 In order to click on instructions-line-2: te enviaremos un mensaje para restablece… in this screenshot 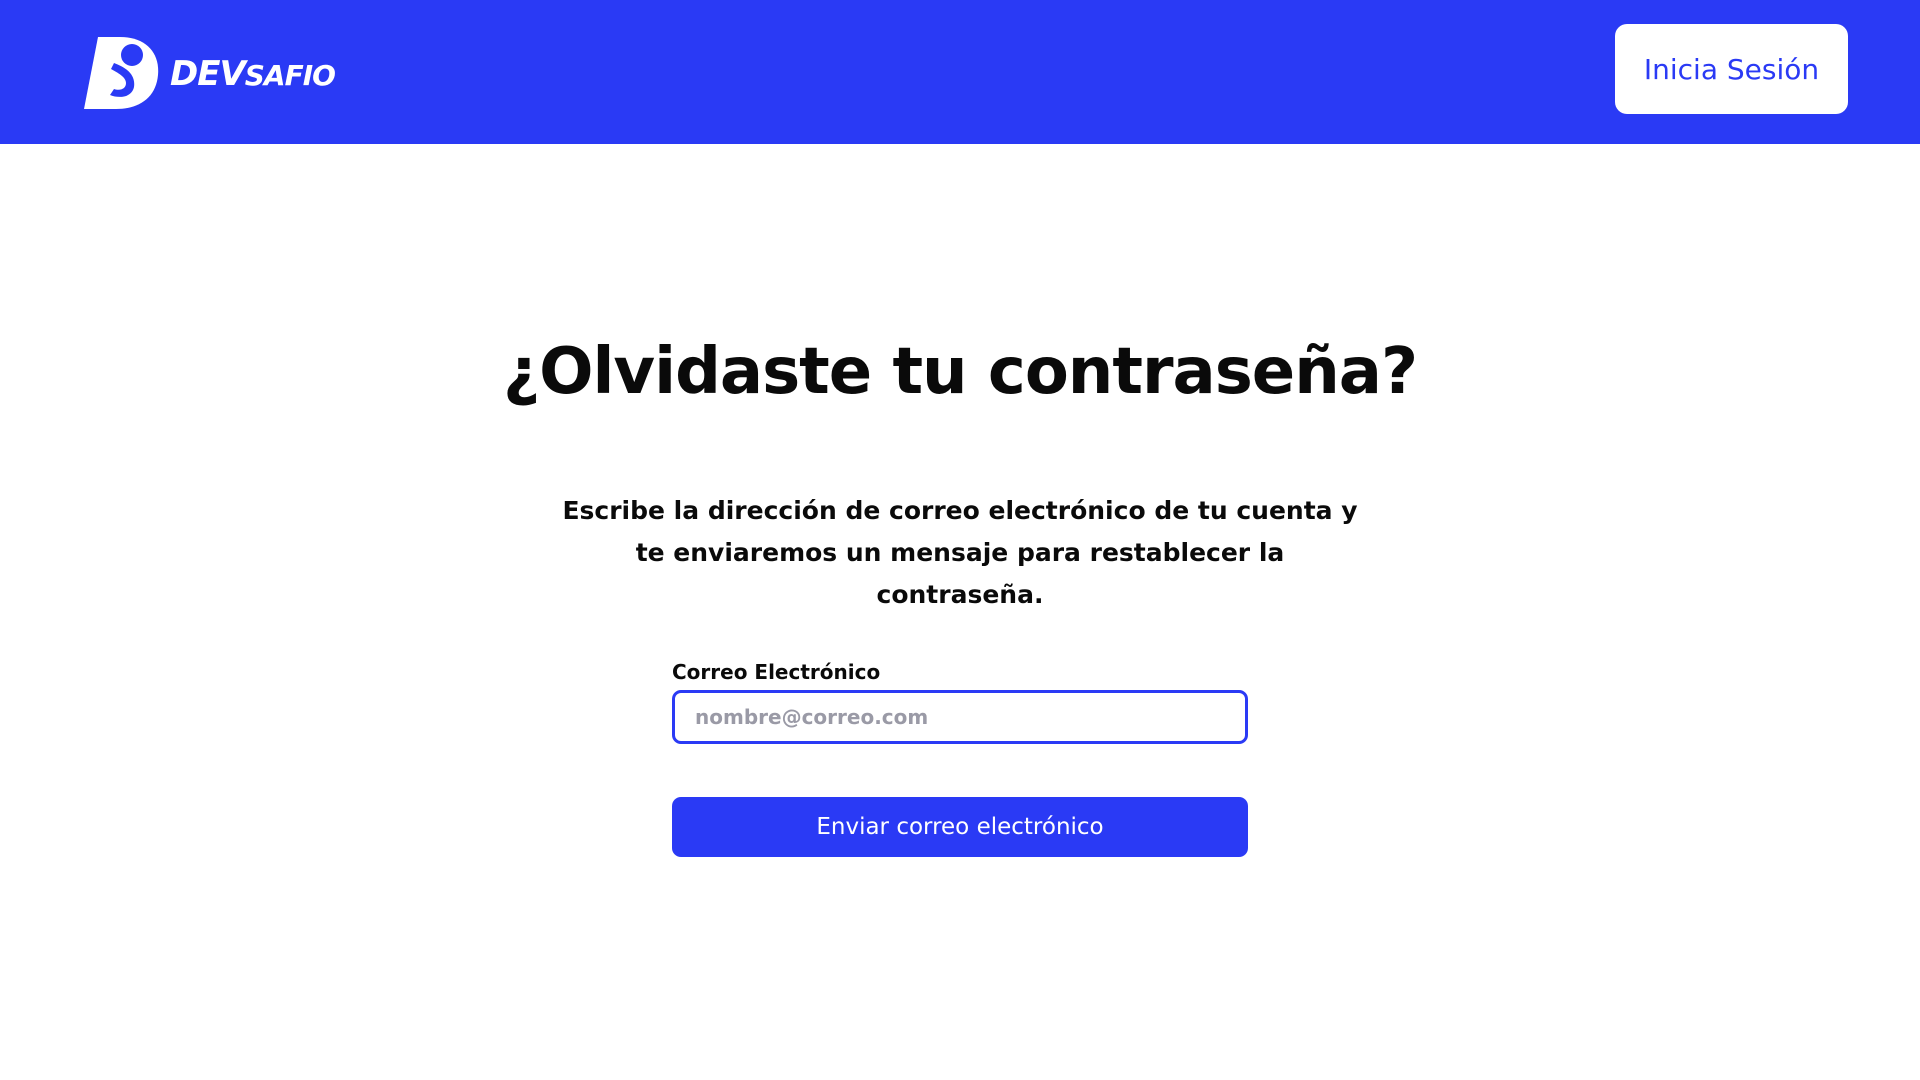, I will do `click(960, 552)`.